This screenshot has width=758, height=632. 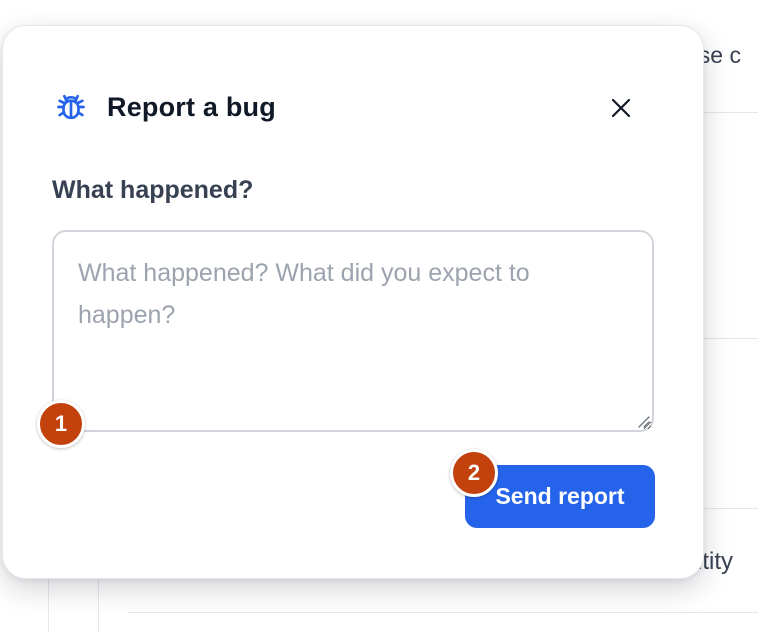 I want to click on bug-icon, so click(x=71, y=107).